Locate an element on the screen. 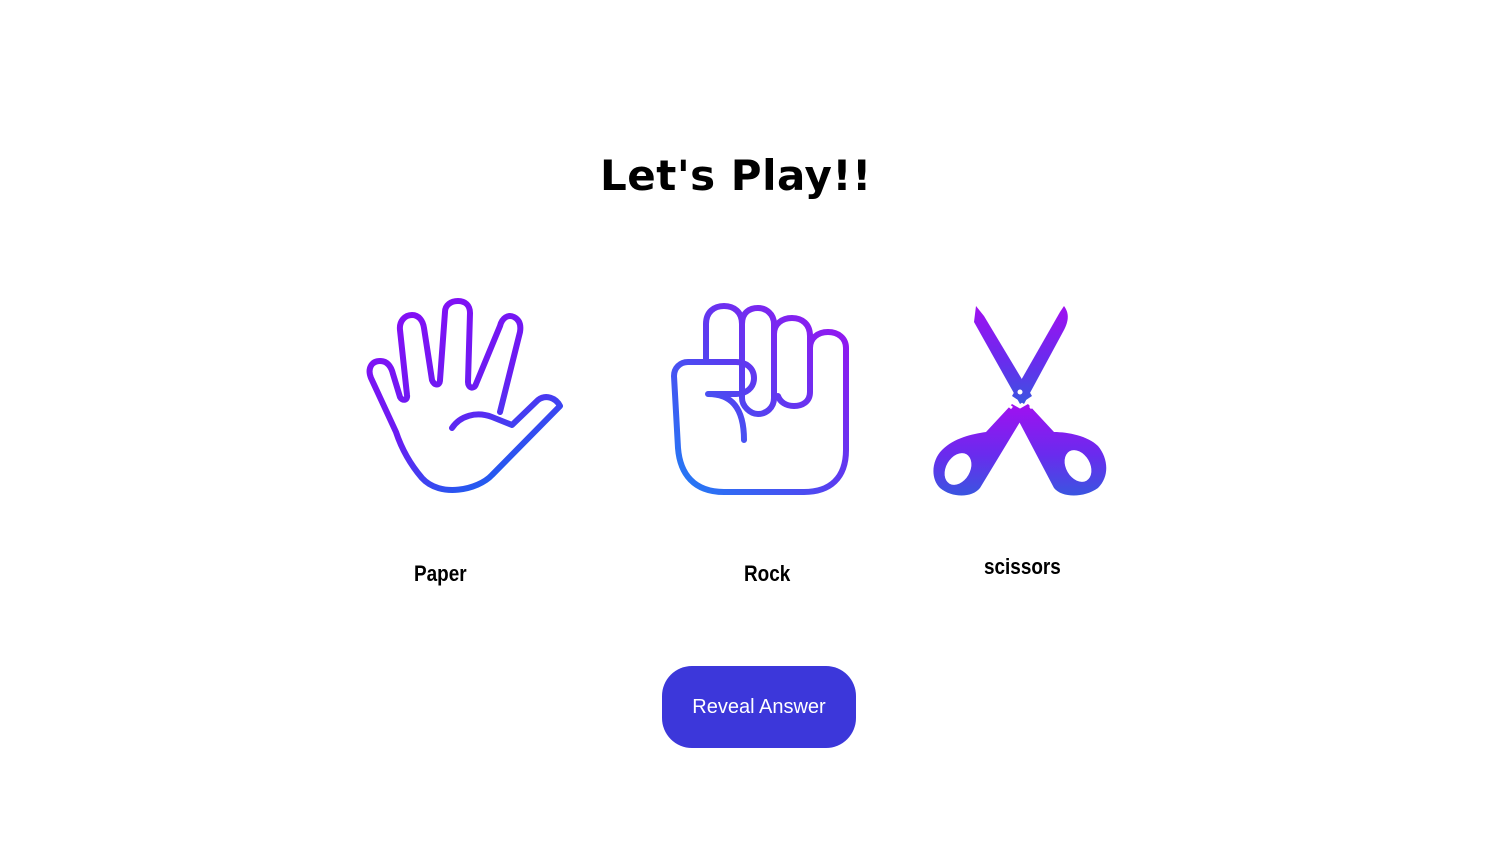 Image resolution: width=1509 pixels, height=867 pixels. choice-rock is located at coordinates (759, 400).